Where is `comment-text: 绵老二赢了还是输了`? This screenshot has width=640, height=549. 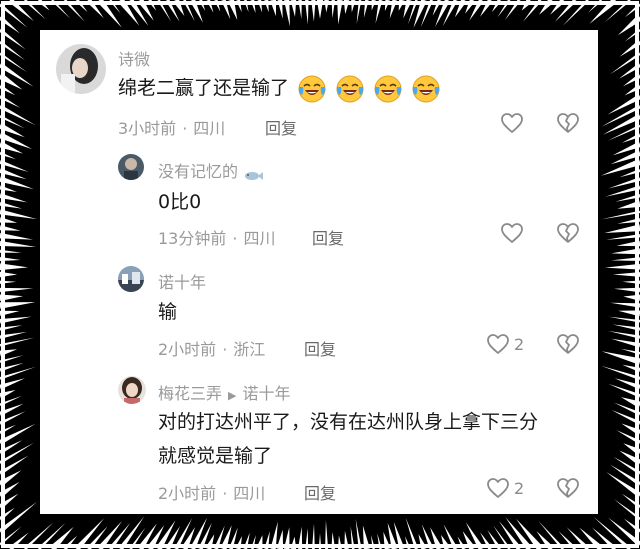 comment-text: 绵老二赢了还是输了 is located at coordinates (279, 88).